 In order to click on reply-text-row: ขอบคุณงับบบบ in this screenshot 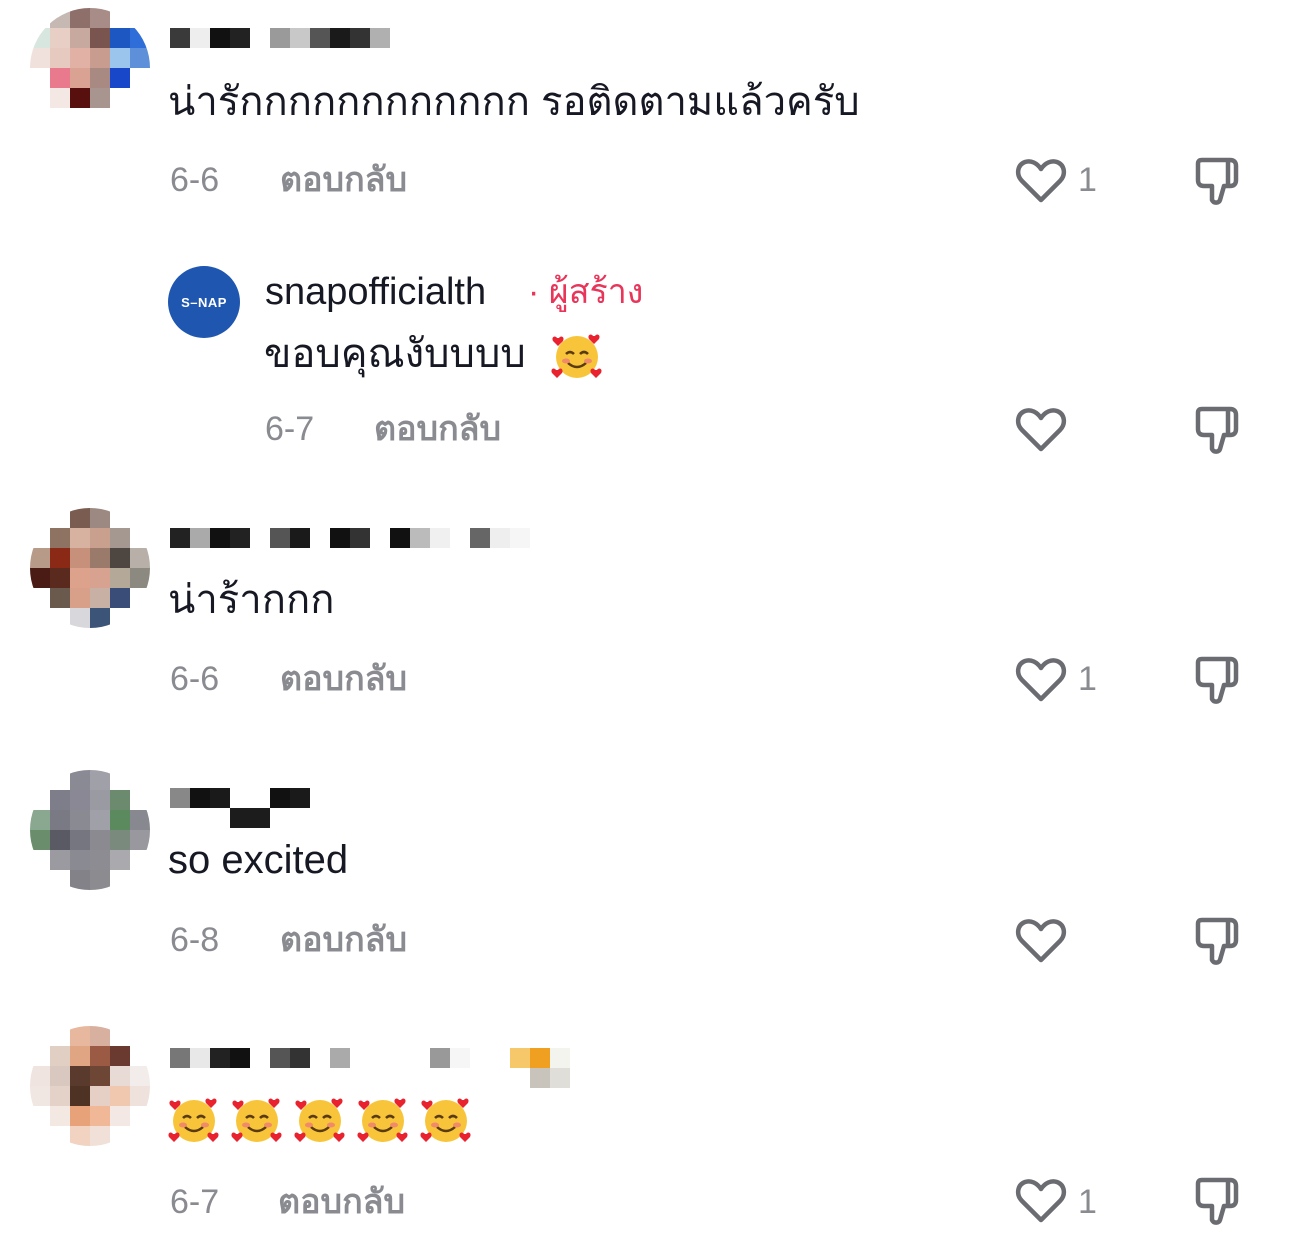, I will do `click(433, 356)`.